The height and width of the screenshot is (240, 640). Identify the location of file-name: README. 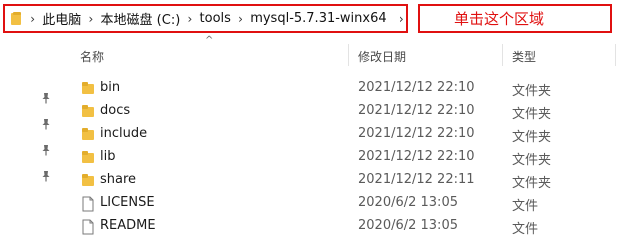
(128, 225).